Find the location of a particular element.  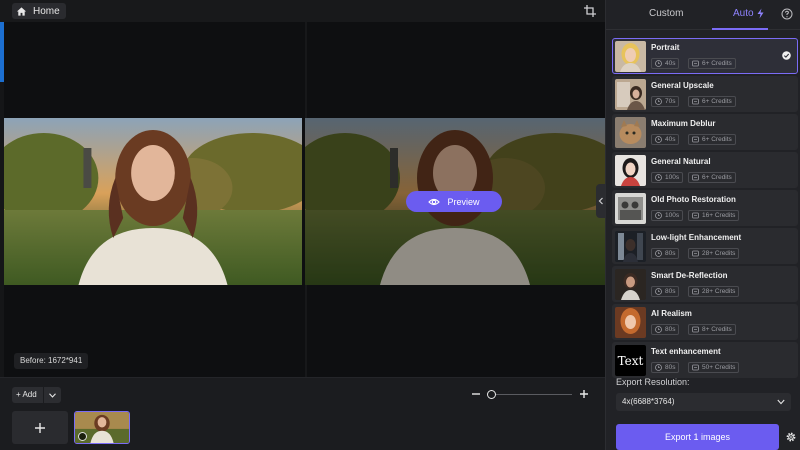

tab-auto: Auto is located at coordinates (749, 13).